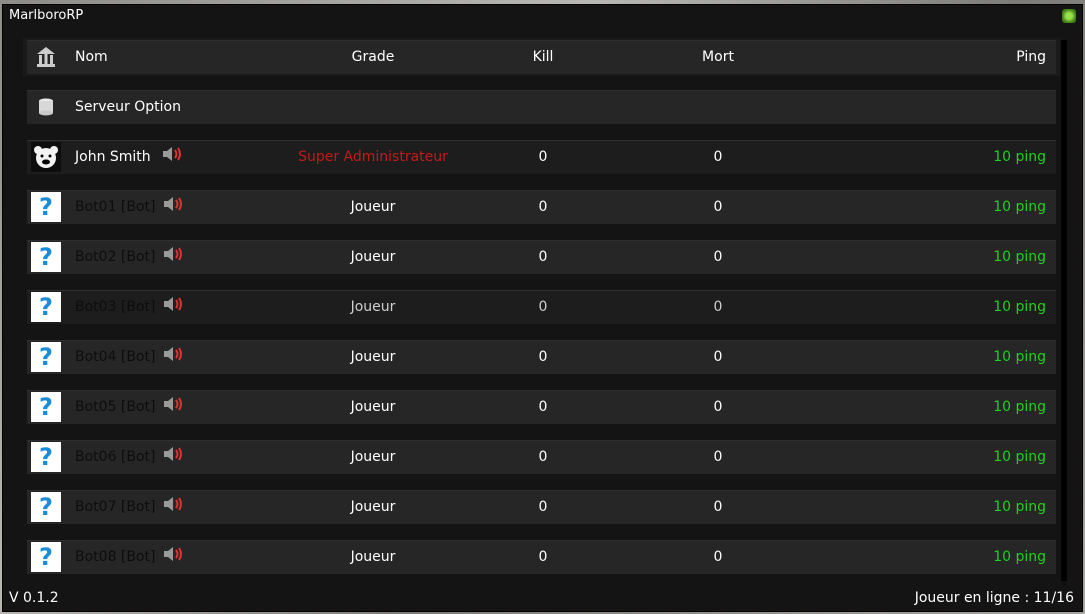 The width and height of the screenshot is (1085, 614). What do you see at coordinates (1031, 57) in the screenshot?
I see `header-ping: Ping` at bounding box center [1031, 57].